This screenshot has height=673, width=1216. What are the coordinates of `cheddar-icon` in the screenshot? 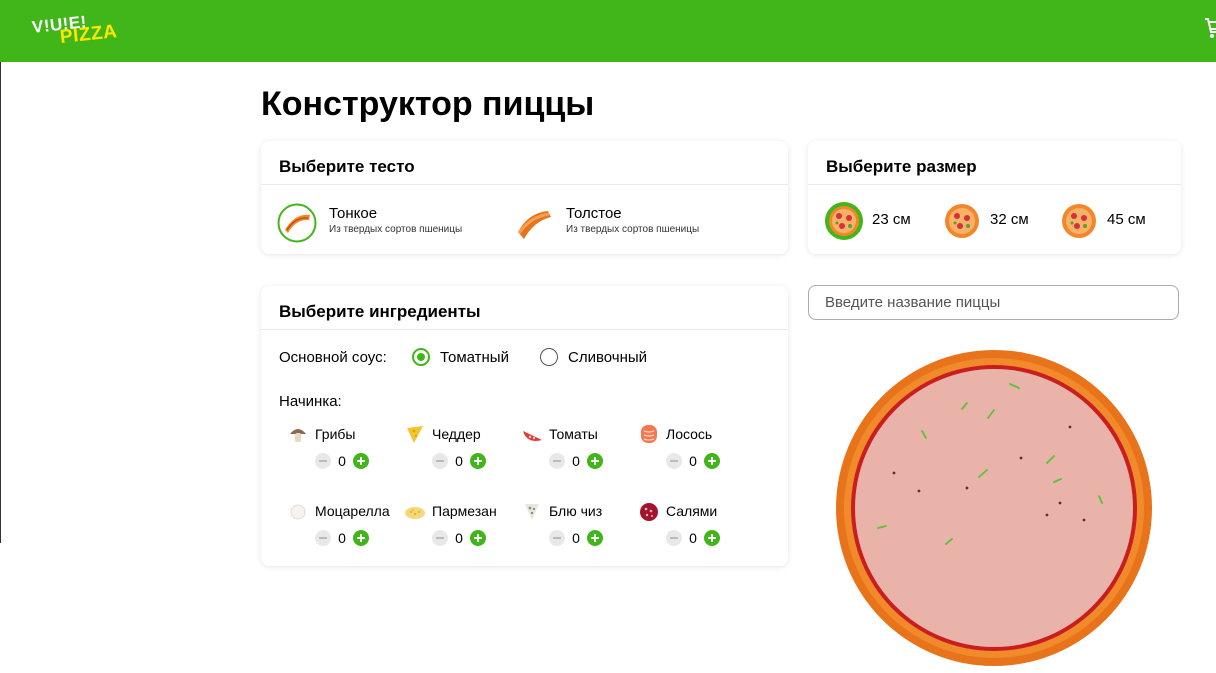 It's located at (415, 434).